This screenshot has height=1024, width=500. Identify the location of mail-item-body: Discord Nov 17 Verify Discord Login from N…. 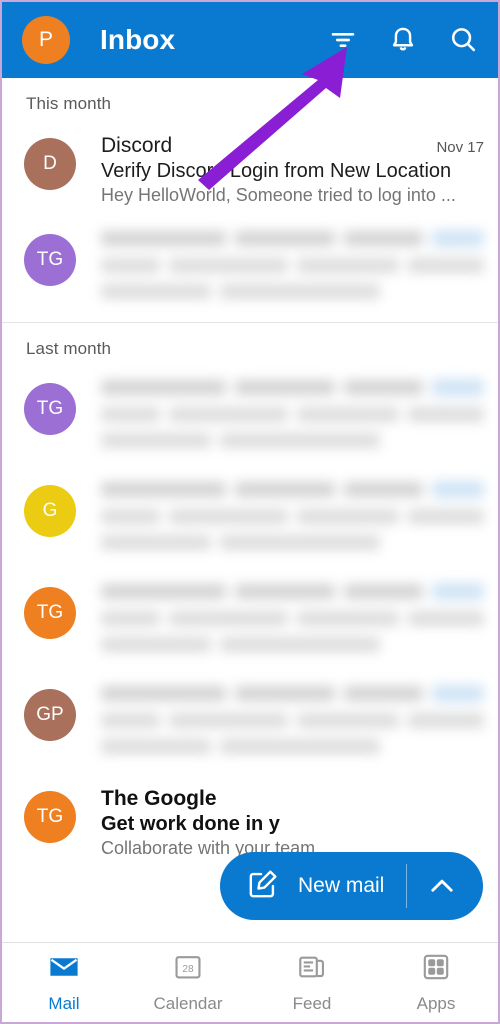
(292, 170).